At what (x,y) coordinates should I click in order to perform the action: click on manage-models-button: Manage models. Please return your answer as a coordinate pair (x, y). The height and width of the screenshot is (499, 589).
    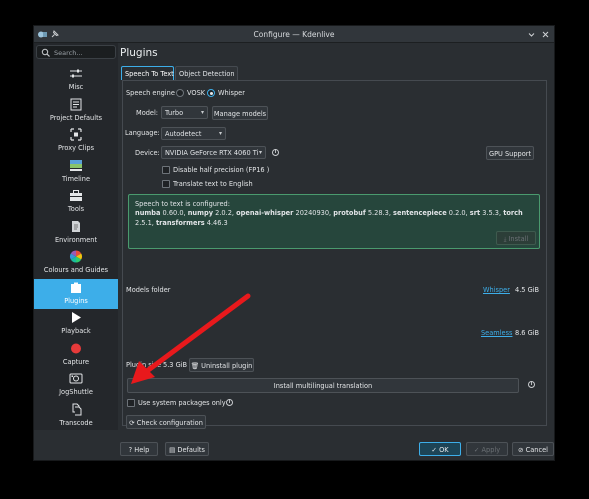
    Looking at the image, I should click on (240, 113).